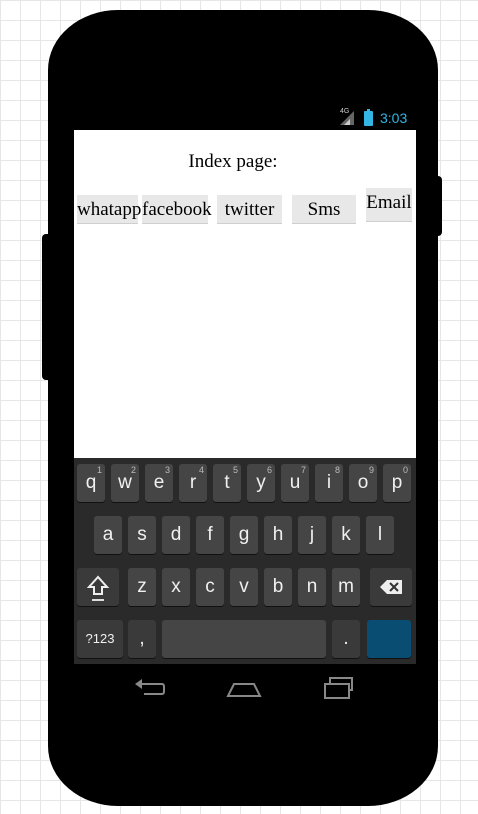 This screenshot has width=478, height=814. I want to click on key-label: r, so click(193, 482).